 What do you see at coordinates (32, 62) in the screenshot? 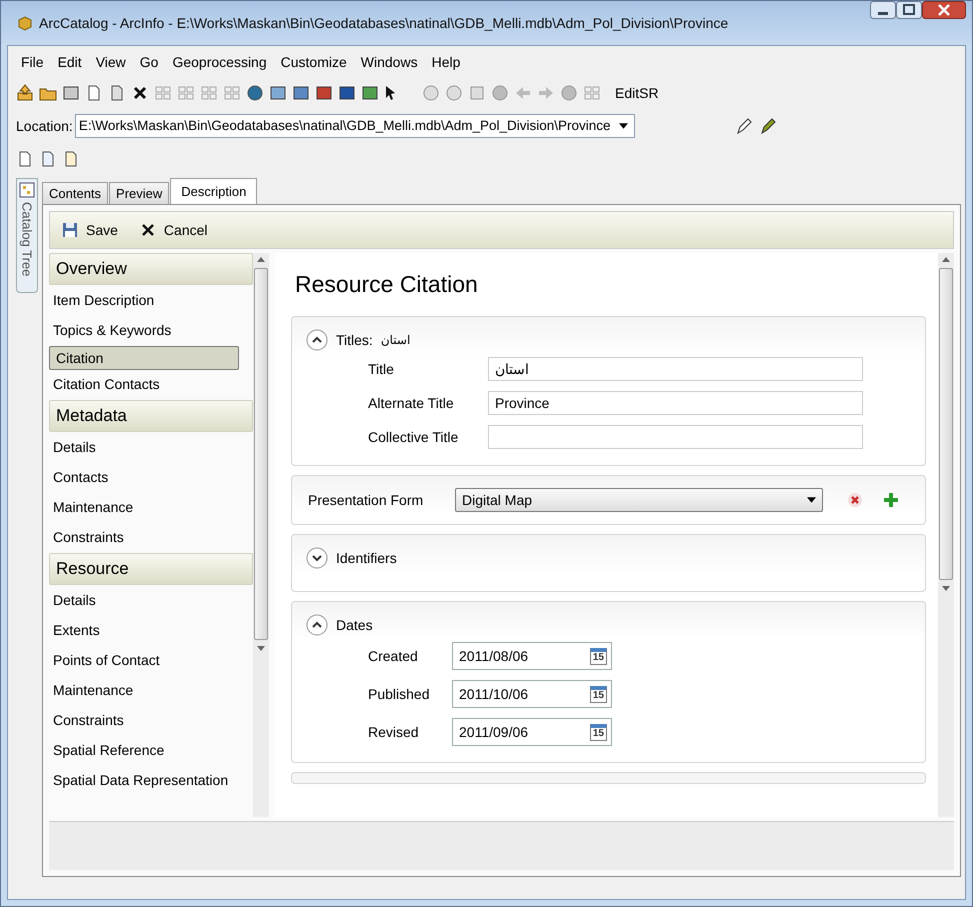
I see `menu-item: File` at bounding box center [32, 62].